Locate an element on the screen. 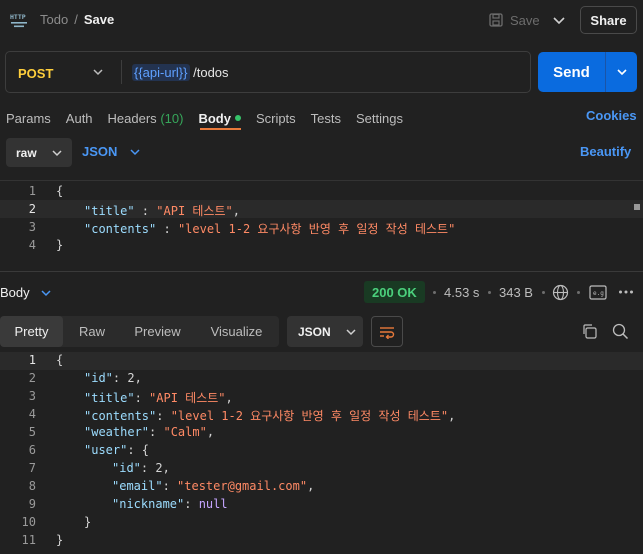  code-line: "title" : "API 테스트", is located at coordinates (162, 211).